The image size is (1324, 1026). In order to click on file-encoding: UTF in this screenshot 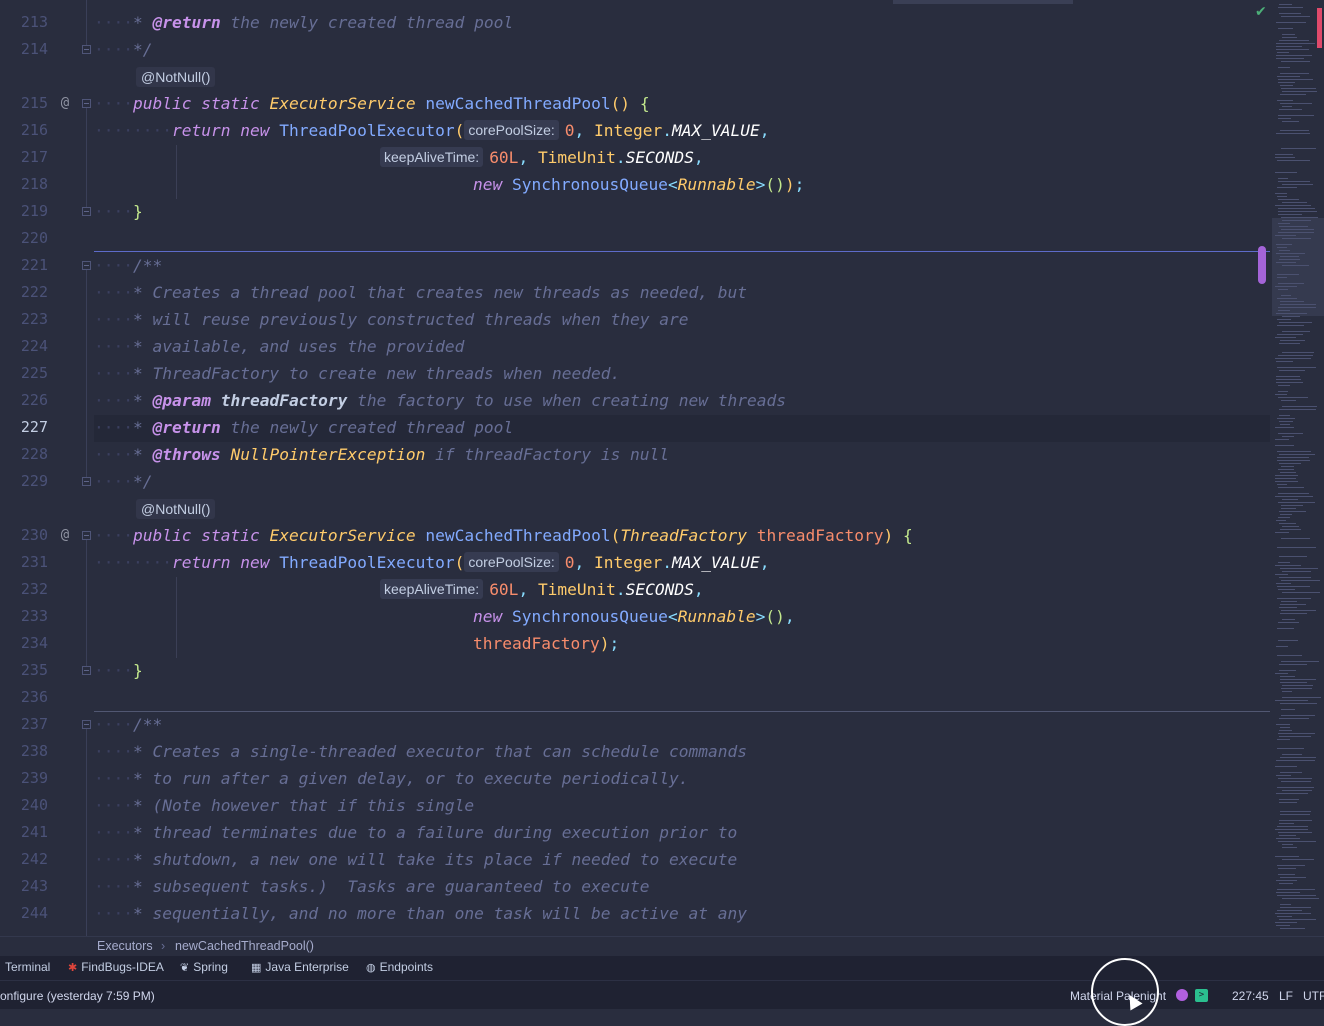, I will do `click(1313, 996)`.